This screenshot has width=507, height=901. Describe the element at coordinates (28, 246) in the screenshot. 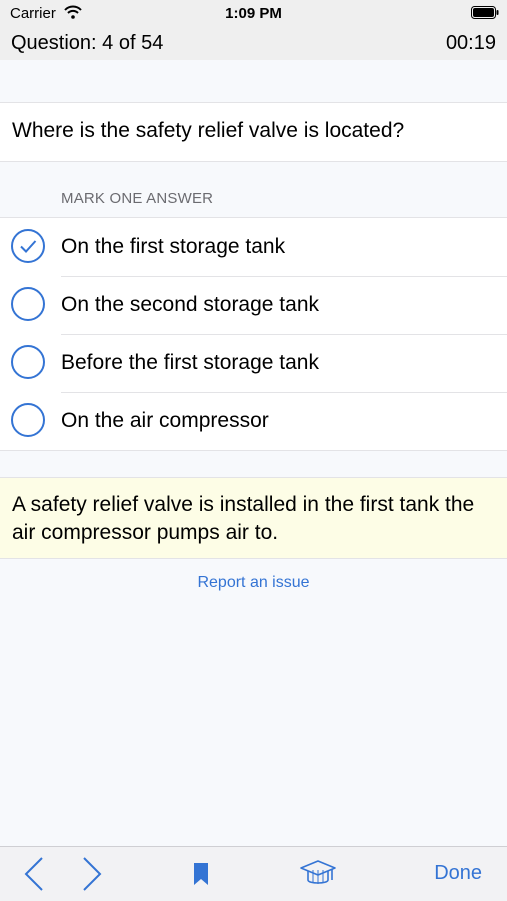

I see `radio-checked-icon` at that location.